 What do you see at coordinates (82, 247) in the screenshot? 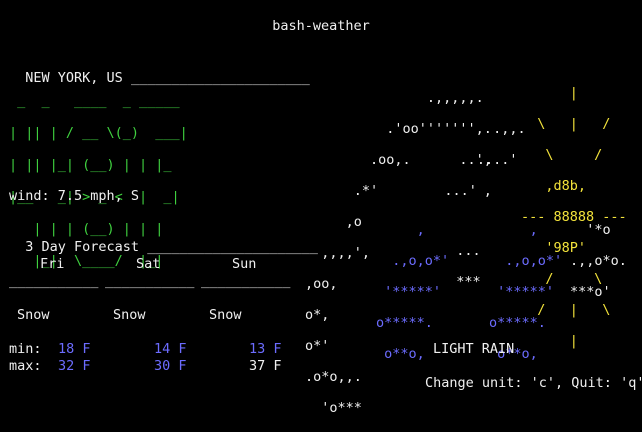
I see `forecast-title: 3 Day Forecast` at bounding box center [82, 247].